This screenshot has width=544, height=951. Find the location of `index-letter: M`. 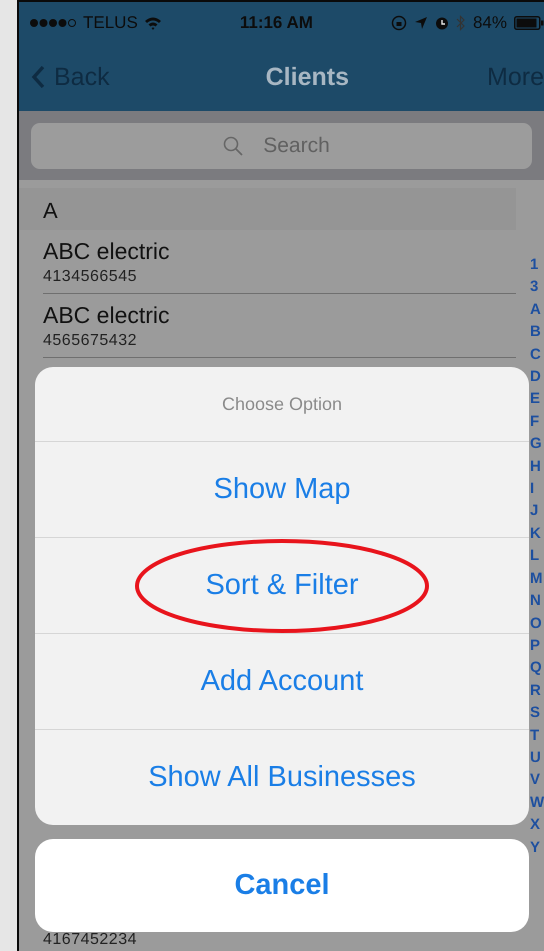

index-letter: M is located at coordinates (537, 579).